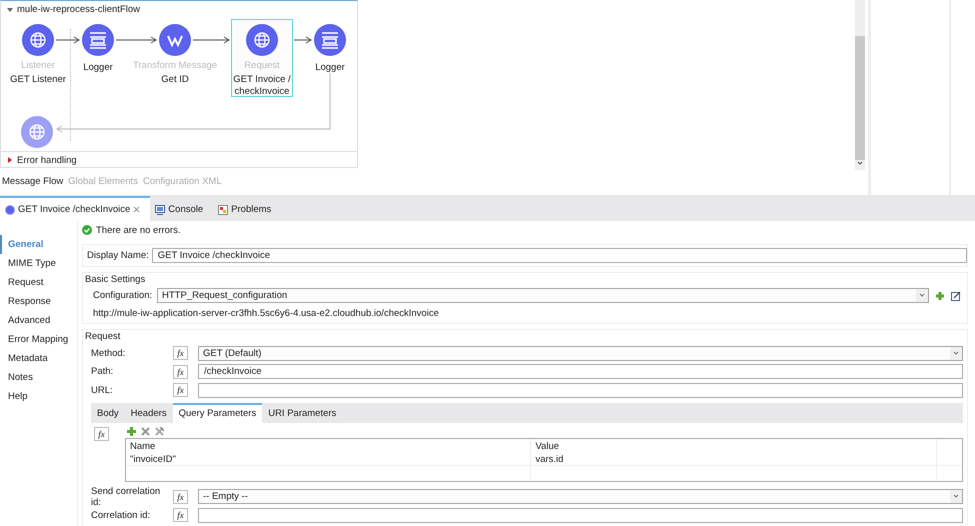 This screenshot has height=526, width=975. What do you see at coordinates (329, 458) in the screenshot?
I see `table-cell: "invoiceID"` at bounding box center [329, 458].